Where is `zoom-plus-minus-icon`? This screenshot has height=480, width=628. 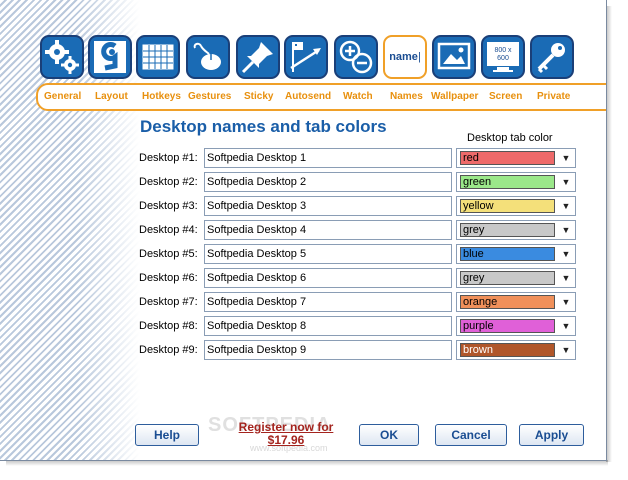 zoom-plus-minus-icon is located at coordinates (356, 57).